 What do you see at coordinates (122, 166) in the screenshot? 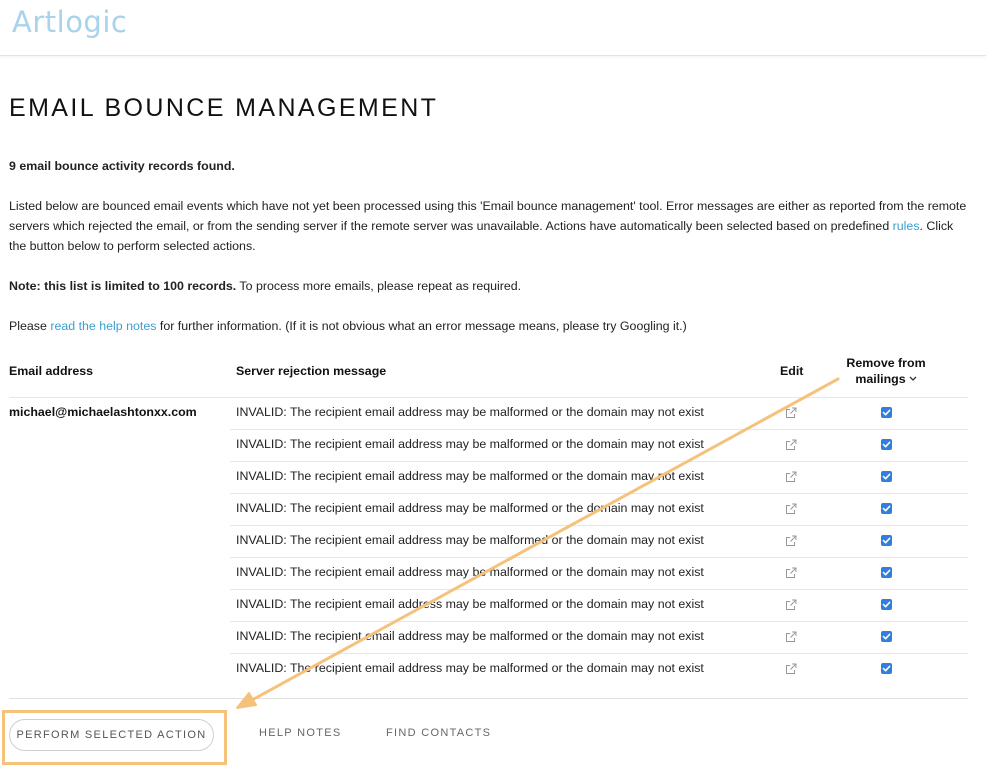
I see `records-count-text: 9 email bounce activity records found.` at bounding box center [122, 166].